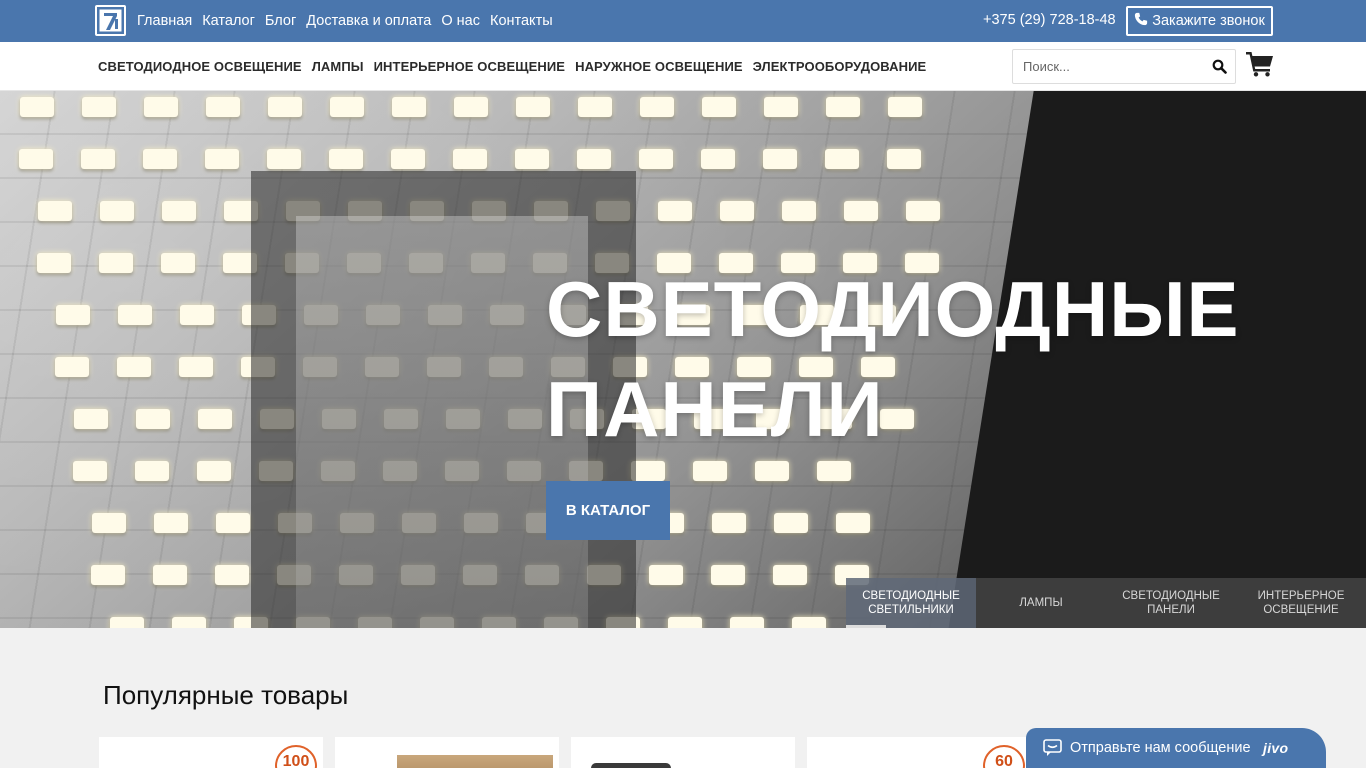 The width and height of the screenshot is (1366, 768). What do you see at coordinates (200, 66) in the screenshot?
I see `category-led-lighting: СВЕТОДИОДНОЕ ОСВЕЩЕНИЕ` at bounding box center [200, 66].